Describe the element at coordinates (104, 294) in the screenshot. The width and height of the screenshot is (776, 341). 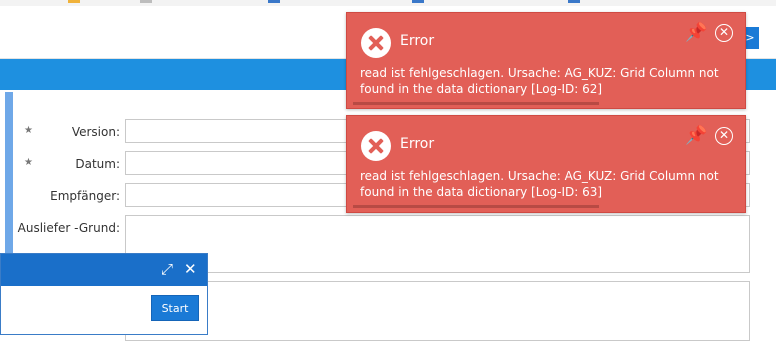
I see `floating-dialog: ⤢ ✕ Start` at that location.